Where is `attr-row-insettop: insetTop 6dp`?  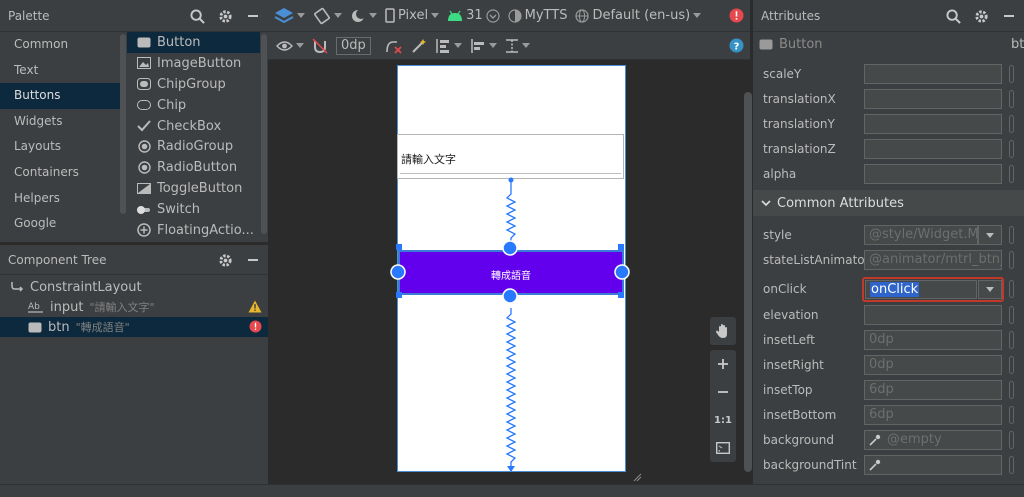 attr-row-insettop: insetTop 6dp is located at coordinates (888, 390).